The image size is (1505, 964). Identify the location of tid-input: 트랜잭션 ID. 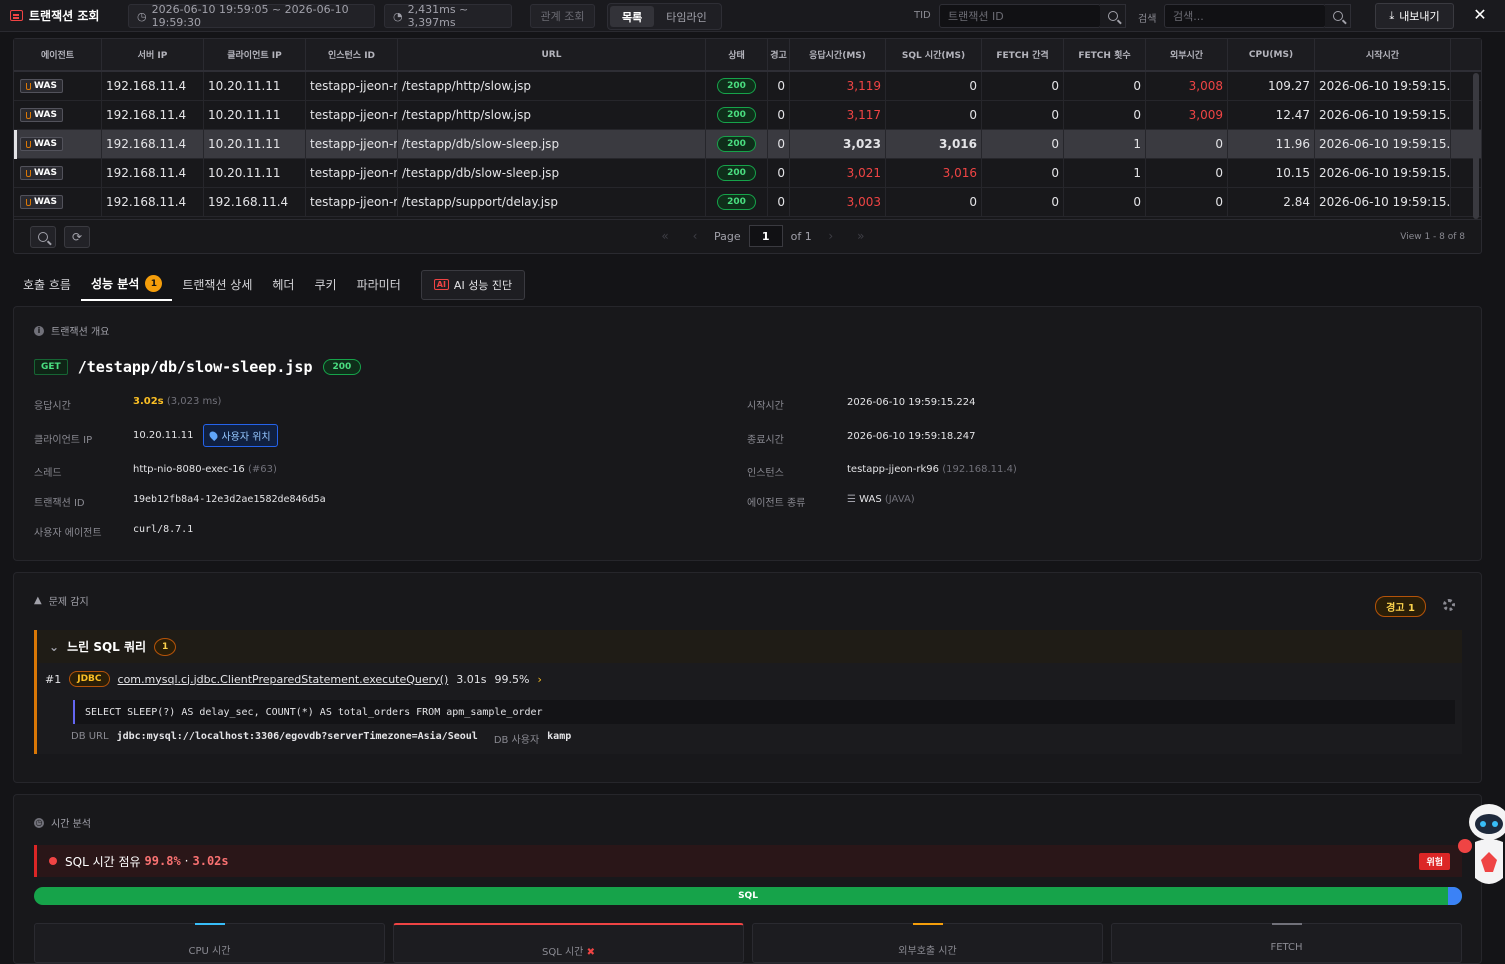
(1020, 16).